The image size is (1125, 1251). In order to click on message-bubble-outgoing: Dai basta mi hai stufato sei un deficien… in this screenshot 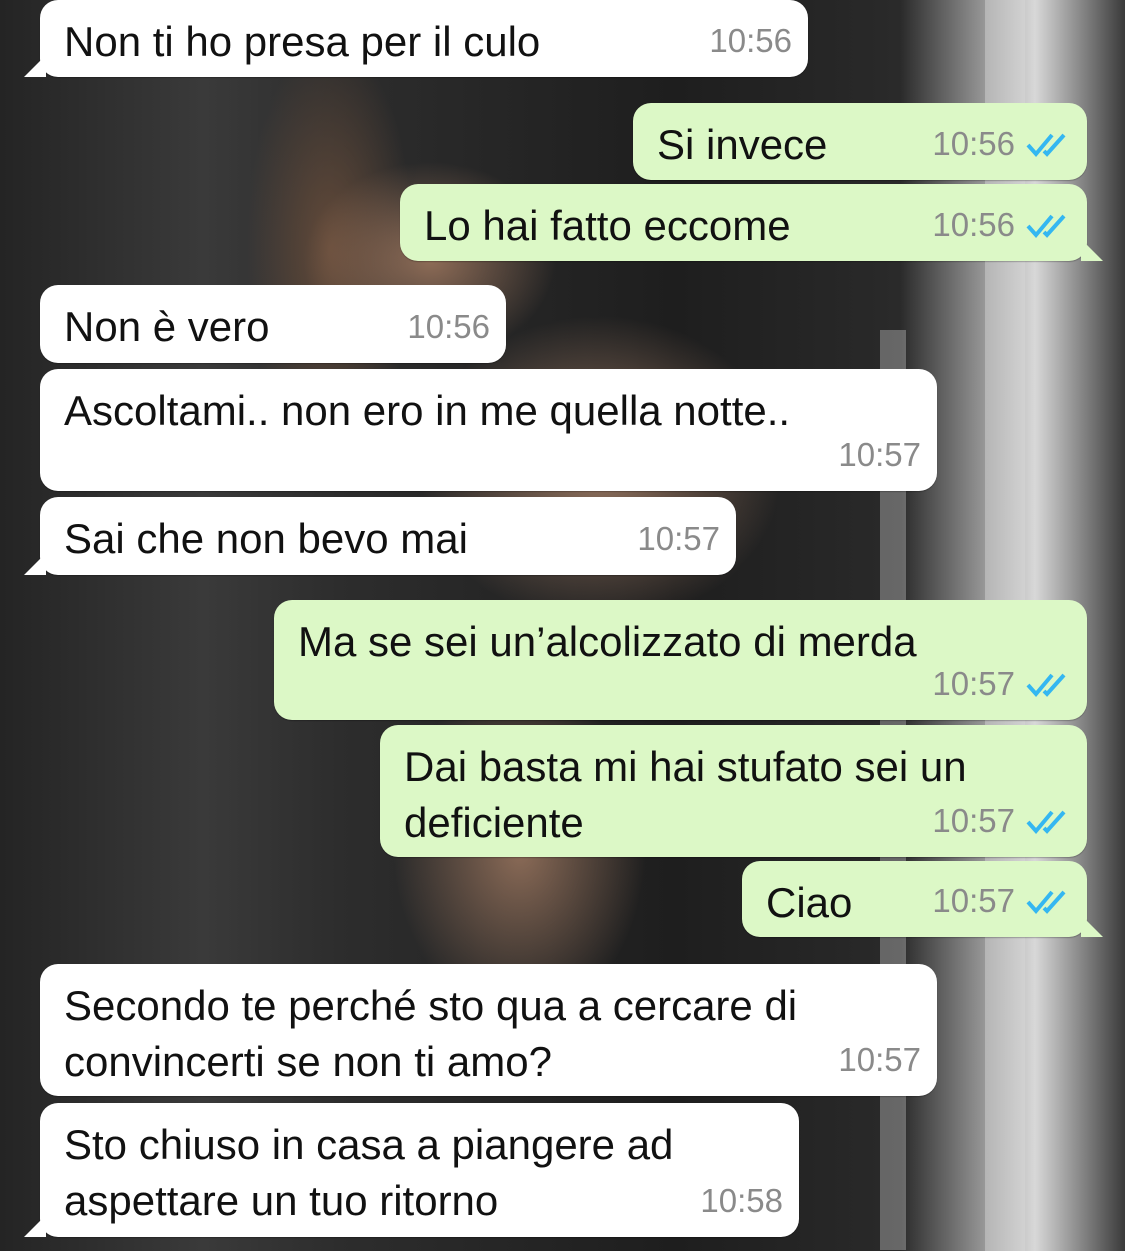, I will do `click(733, 791)`.